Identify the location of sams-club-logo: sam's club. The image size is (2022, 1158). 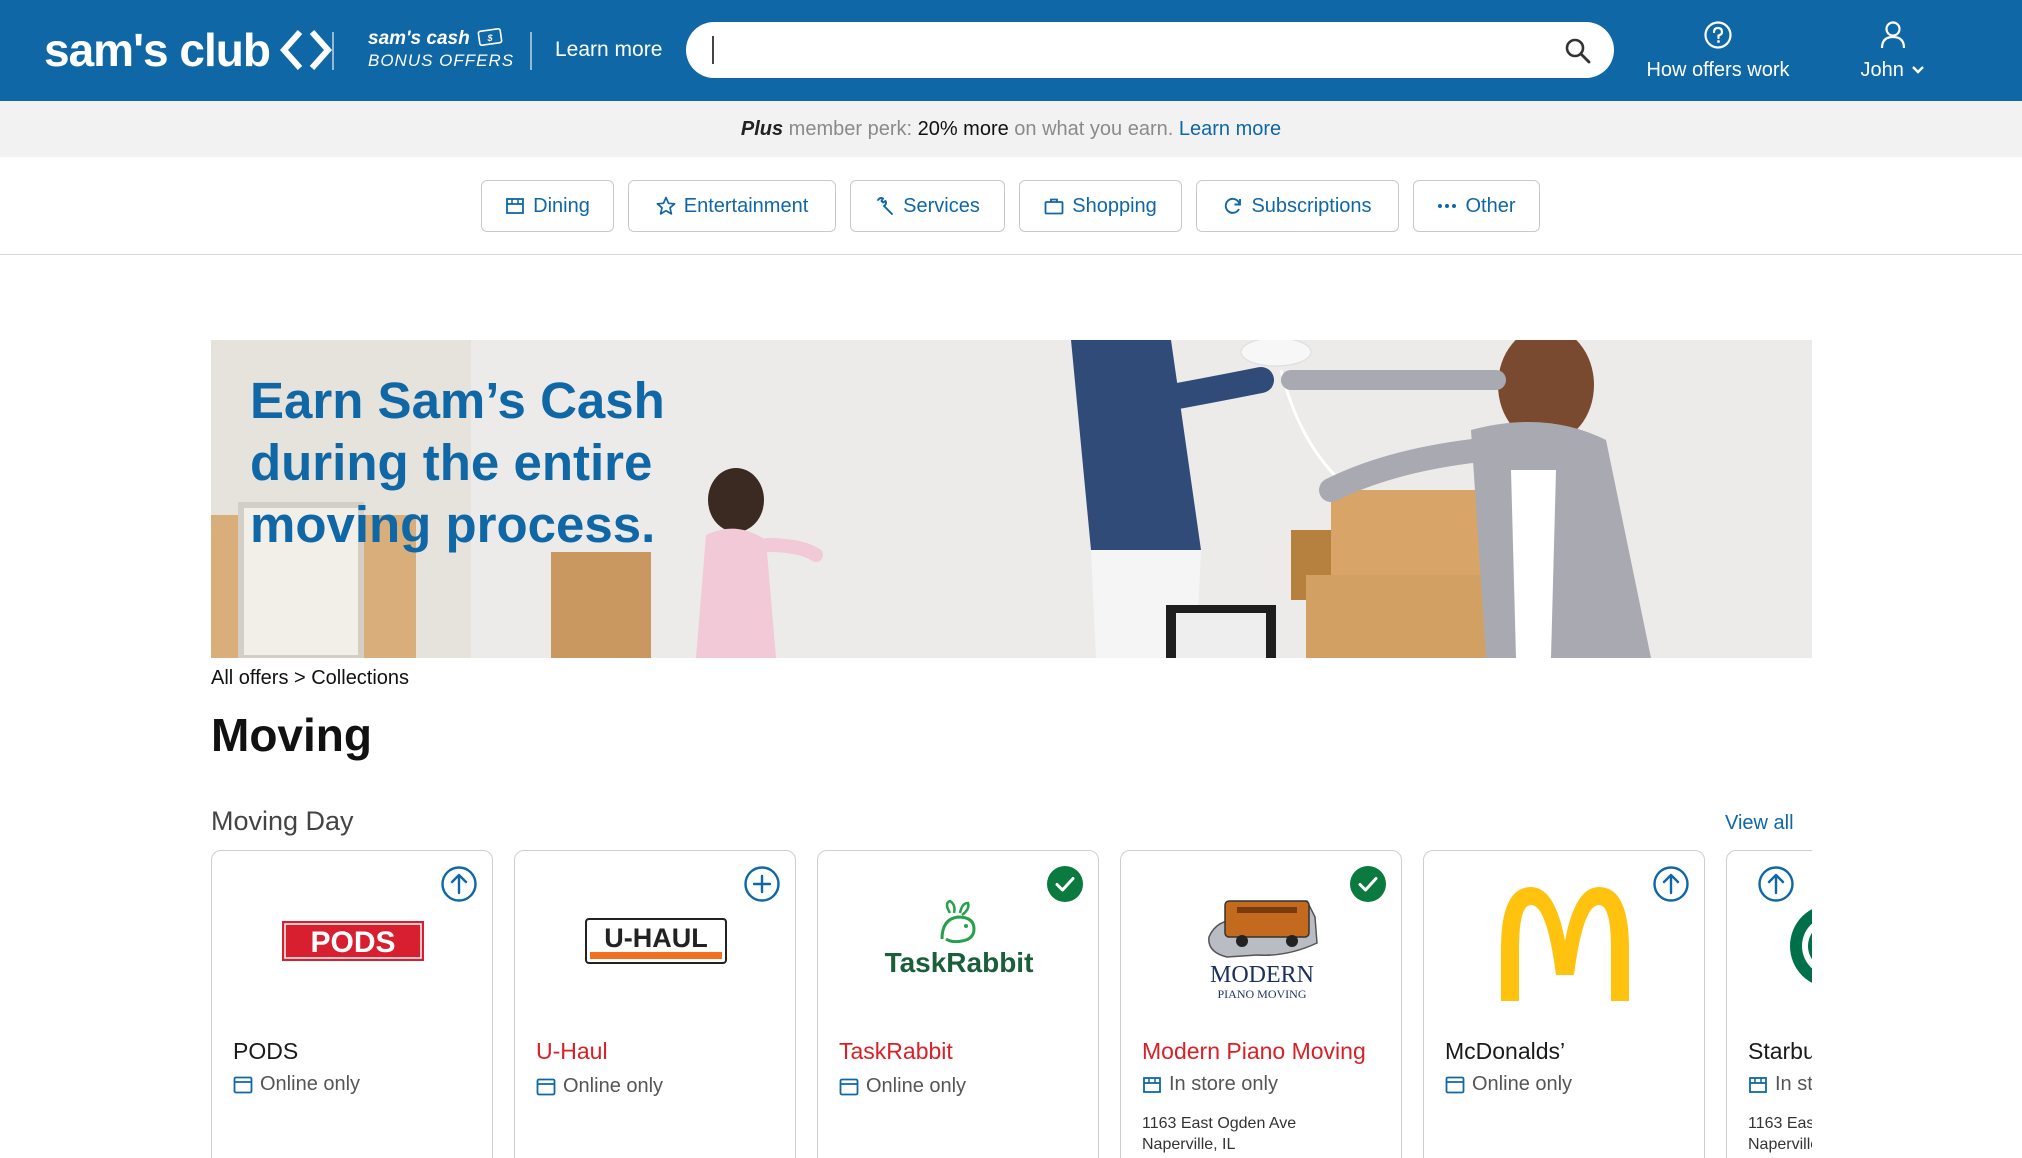
(188, 50).